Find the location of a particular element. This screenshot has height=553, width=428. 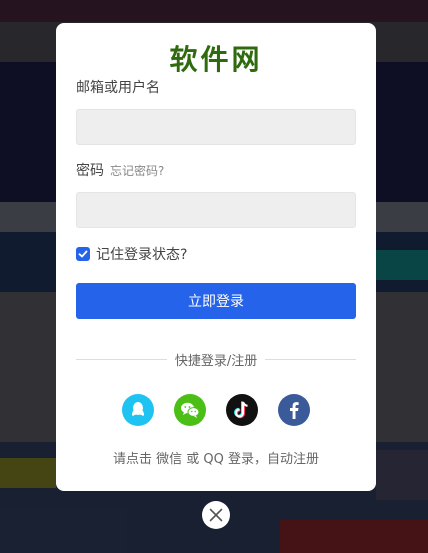

site-logo: 软件网 is located at coordinates (216, 59).